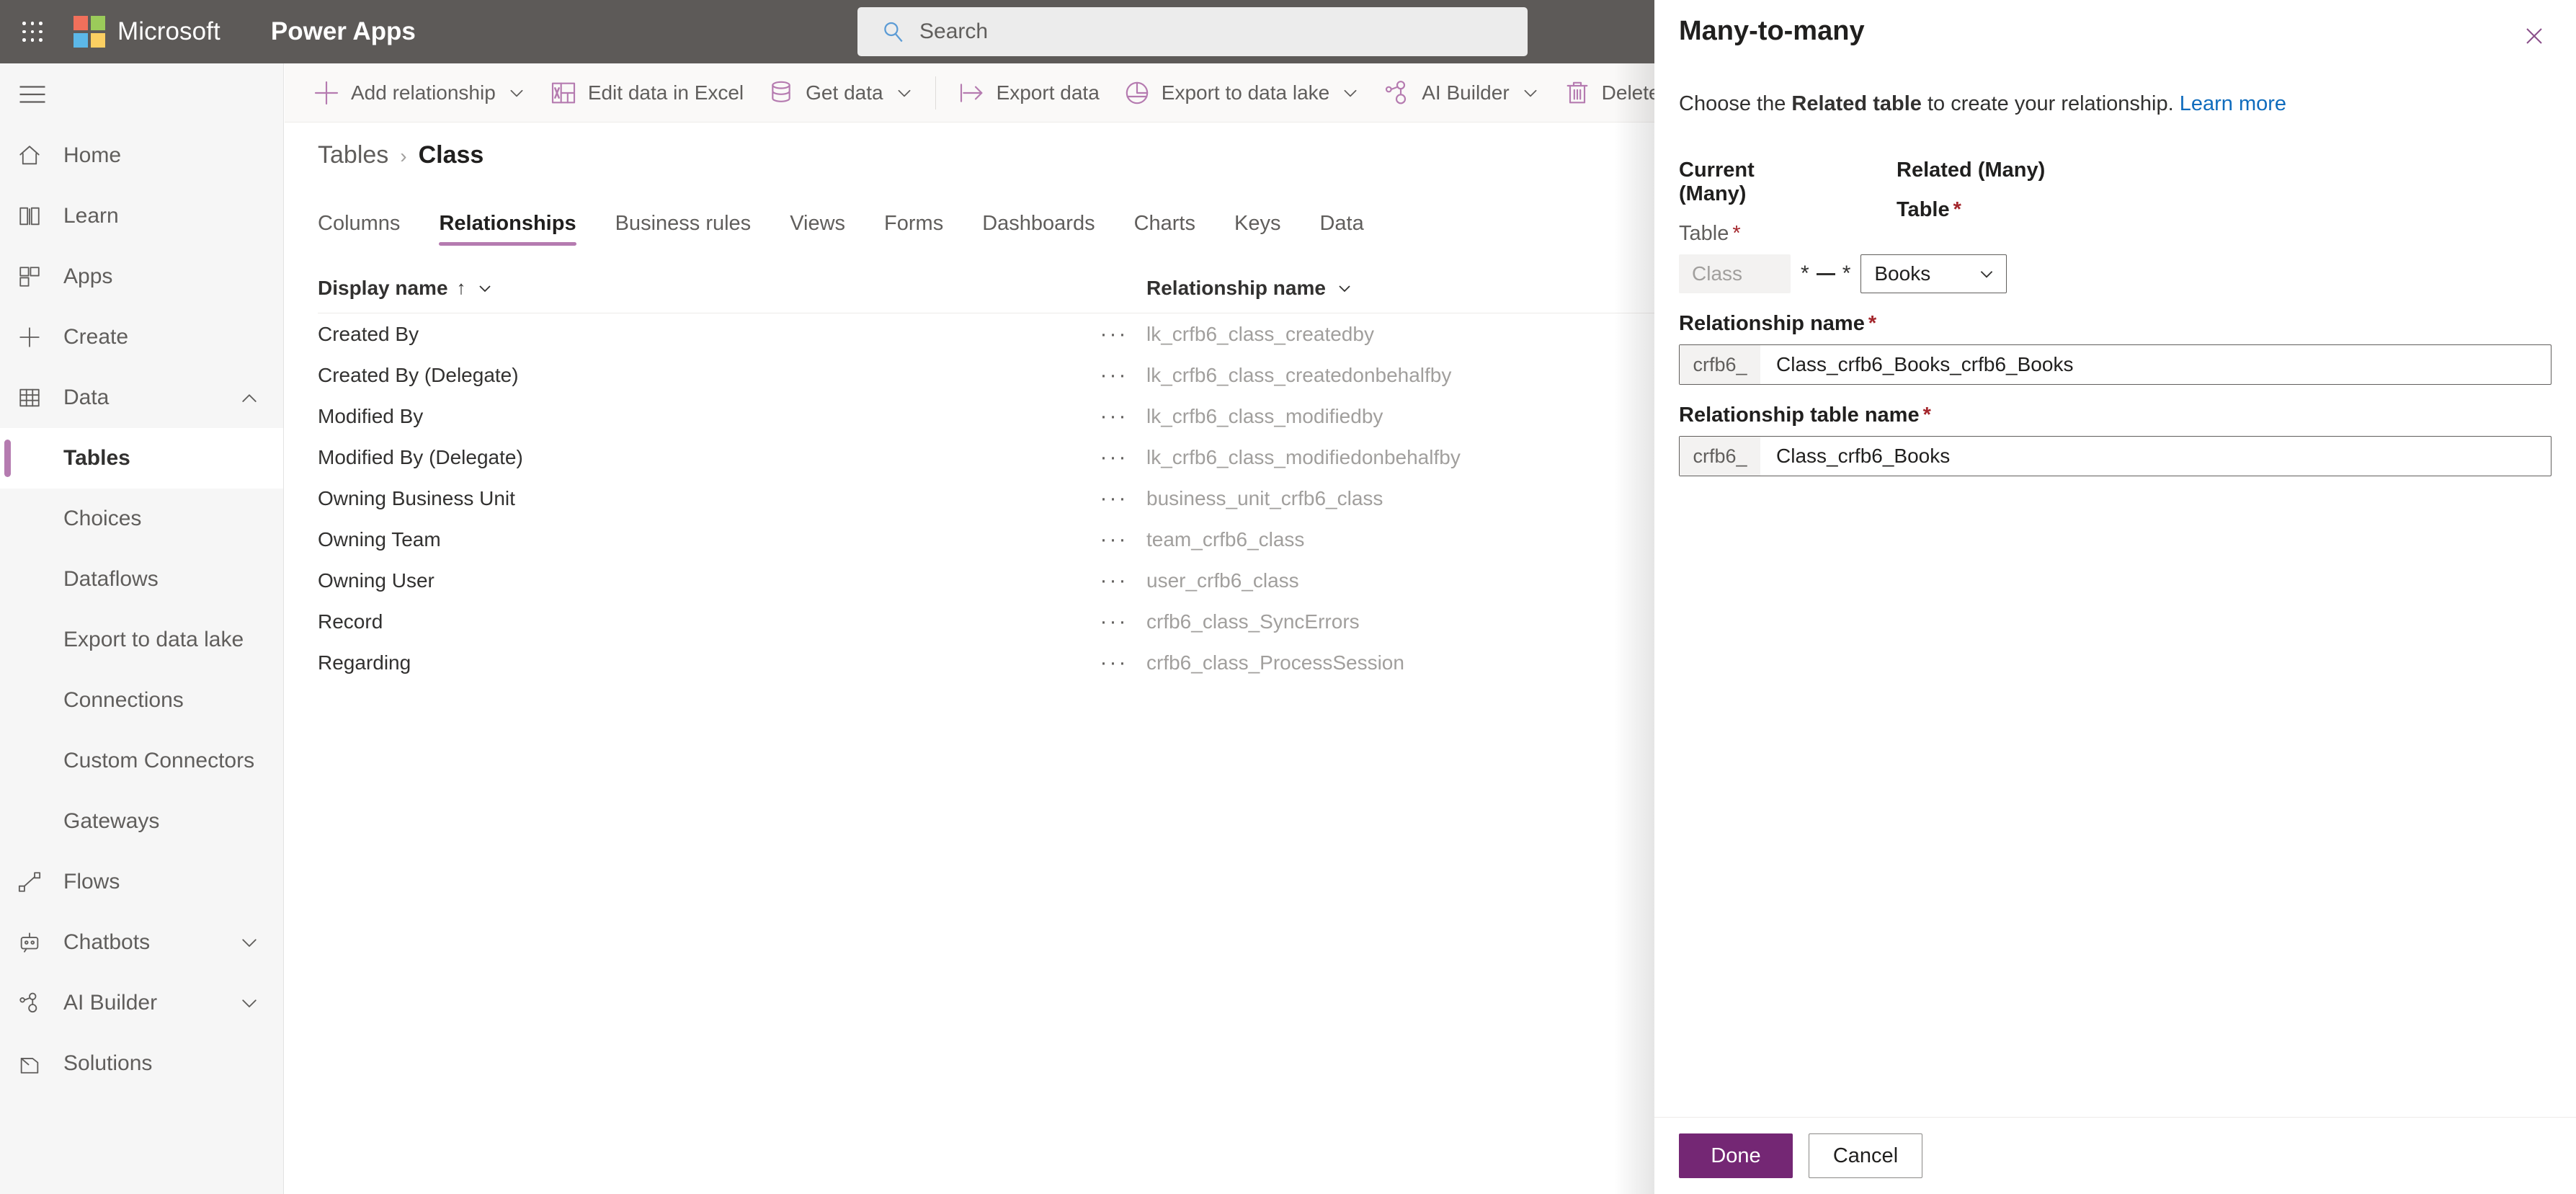  What do you see at coordinates (249, 398) in the screenshot?
I see `chevron-up-icon` at bounding box center [249, 398].